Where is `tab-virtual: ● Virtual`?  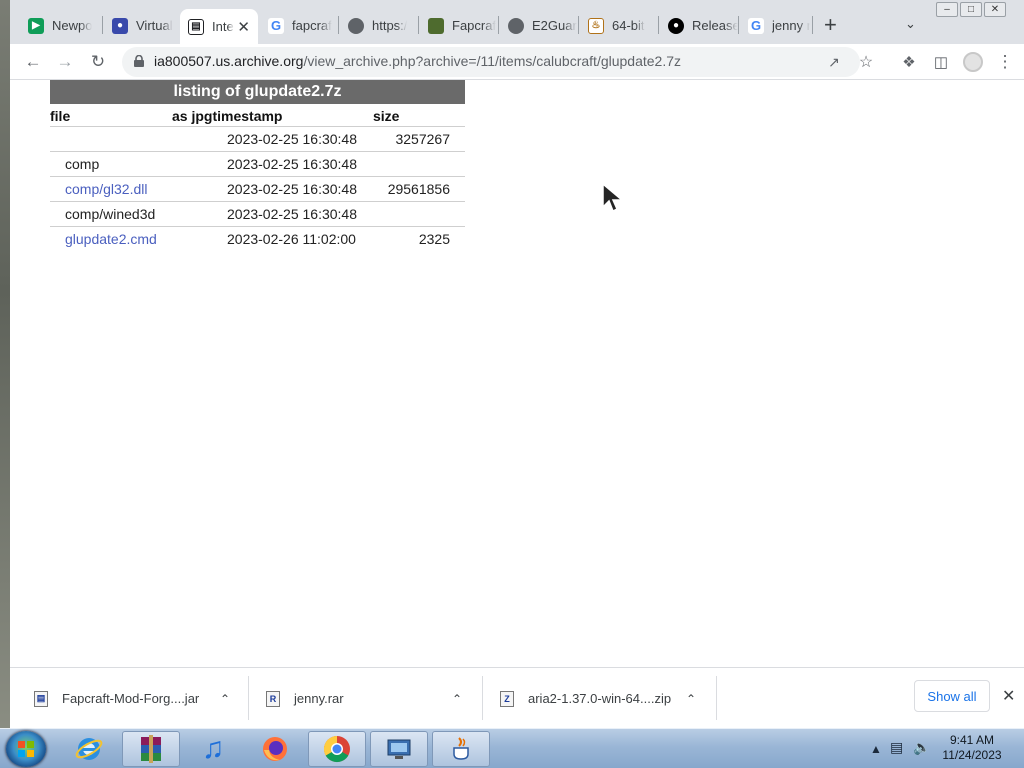 tab-virtual: ● Virtual is located at coordinates (142, 25).